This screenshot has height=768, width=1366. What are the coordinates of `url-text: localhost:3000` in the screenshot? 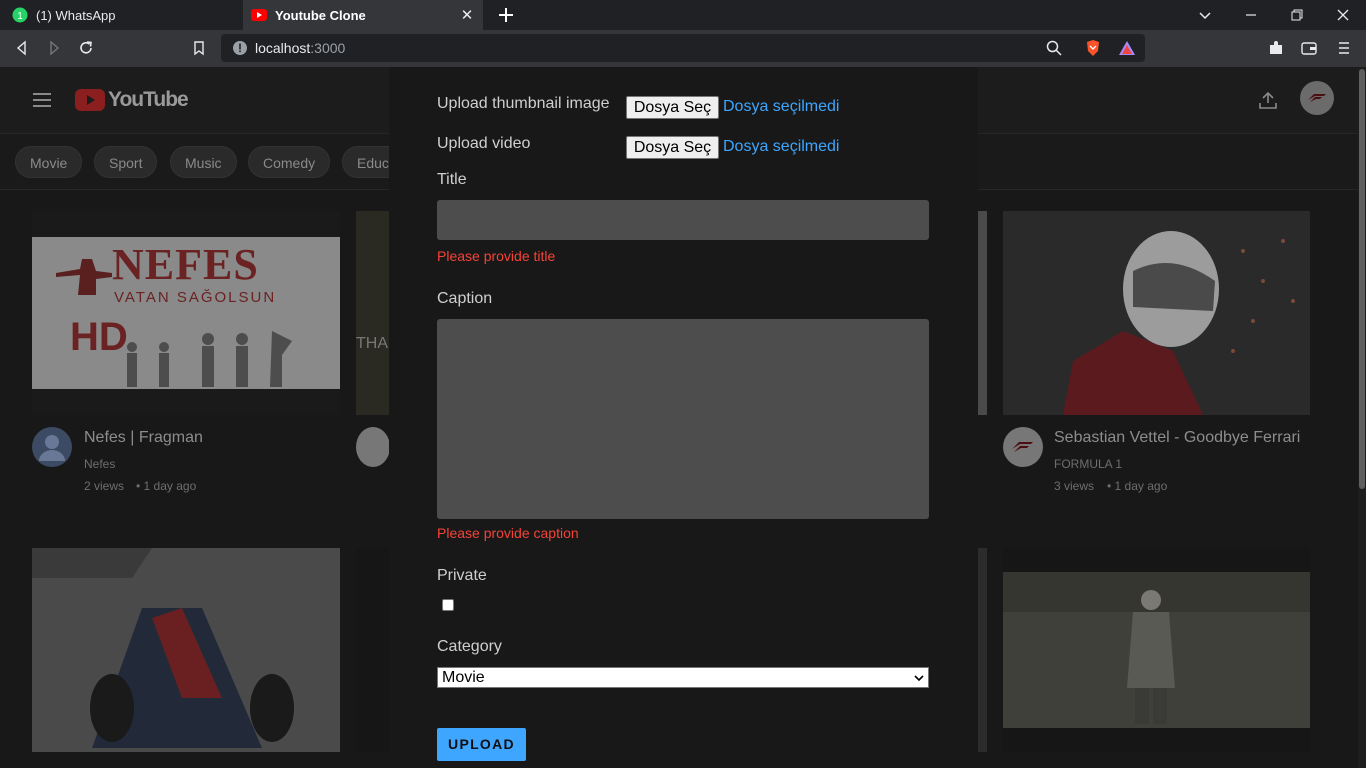 It's located at (300, 48).